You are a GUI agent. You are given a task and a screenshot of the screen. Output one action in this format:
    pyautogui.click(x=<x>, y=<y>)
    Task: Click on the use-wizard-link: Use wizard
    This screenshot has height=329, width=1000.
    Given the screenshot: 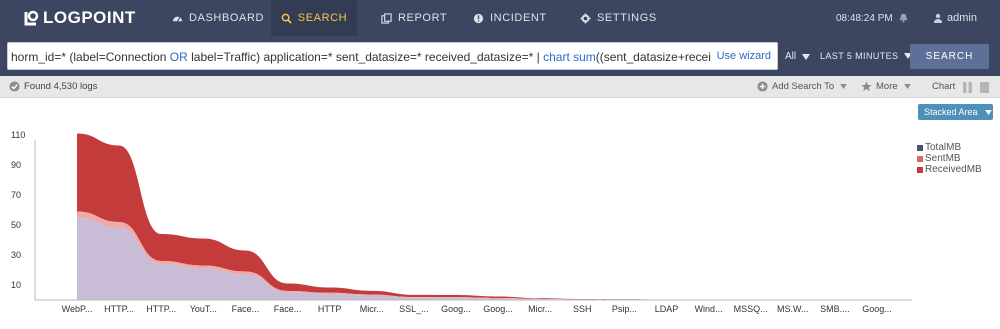 What is the action you would take?
    pyautogui.click(x=743, y=56)
    